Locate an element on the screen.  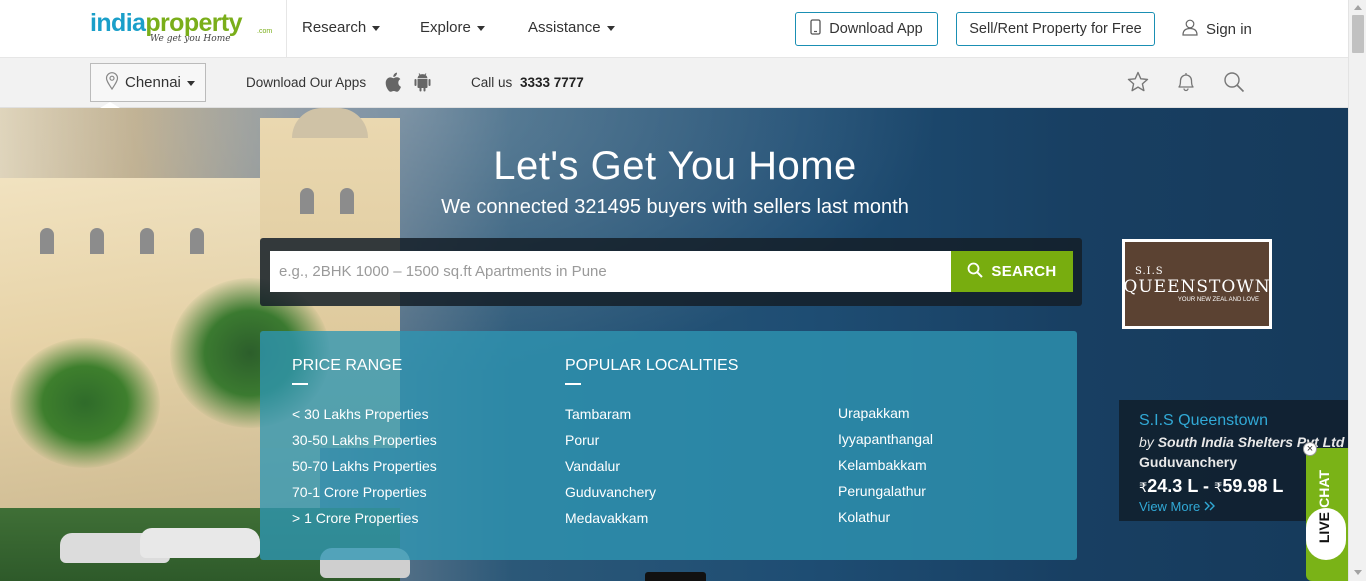
vertical-scrollbar is located at coordinates (1357, 290).